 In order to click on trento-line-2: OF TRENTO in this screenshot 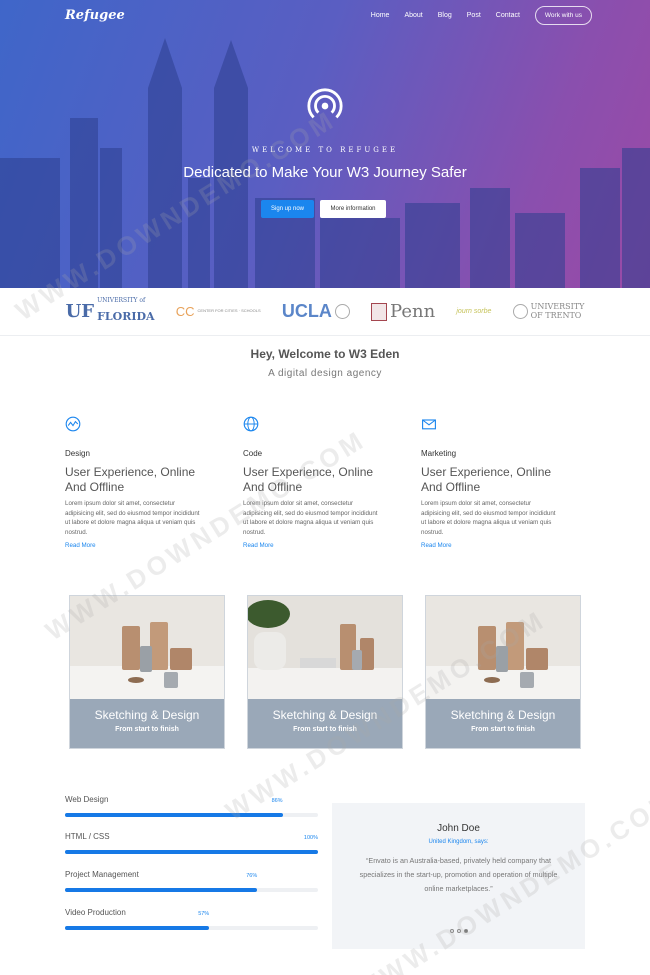, I will do `click(556, 315)`.